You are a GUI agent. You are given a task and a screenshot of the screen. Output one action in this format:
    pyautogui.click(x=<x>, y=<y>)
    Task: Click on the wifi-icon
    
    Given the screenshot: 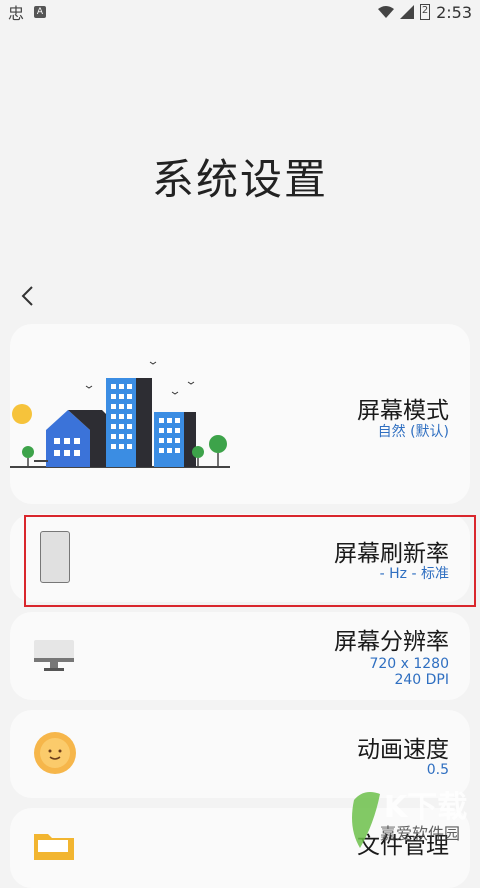 What is the action you would take?
    pyautogui.click(x=386, y=12)
    